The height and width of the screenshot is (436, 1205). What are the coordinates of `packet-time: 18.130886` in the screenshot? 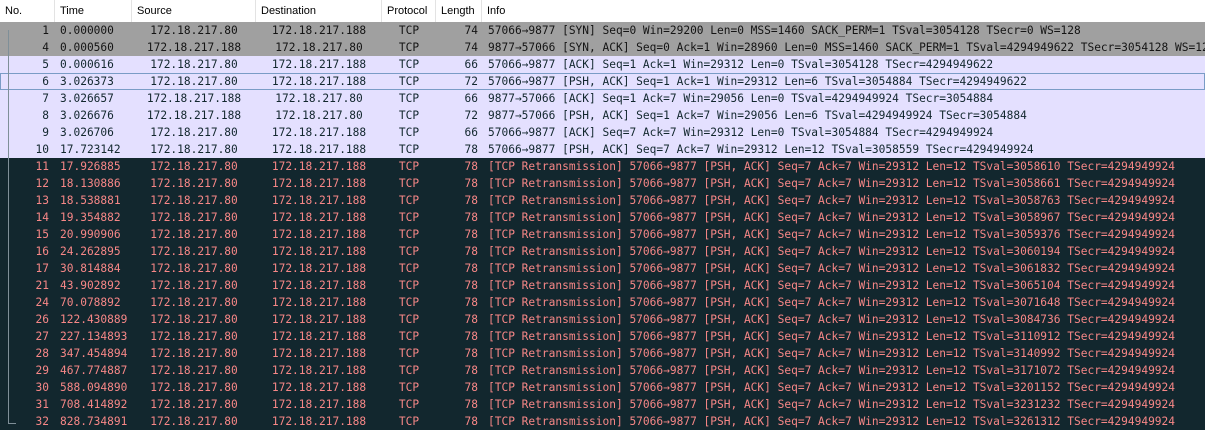 It's located at (90, 183).